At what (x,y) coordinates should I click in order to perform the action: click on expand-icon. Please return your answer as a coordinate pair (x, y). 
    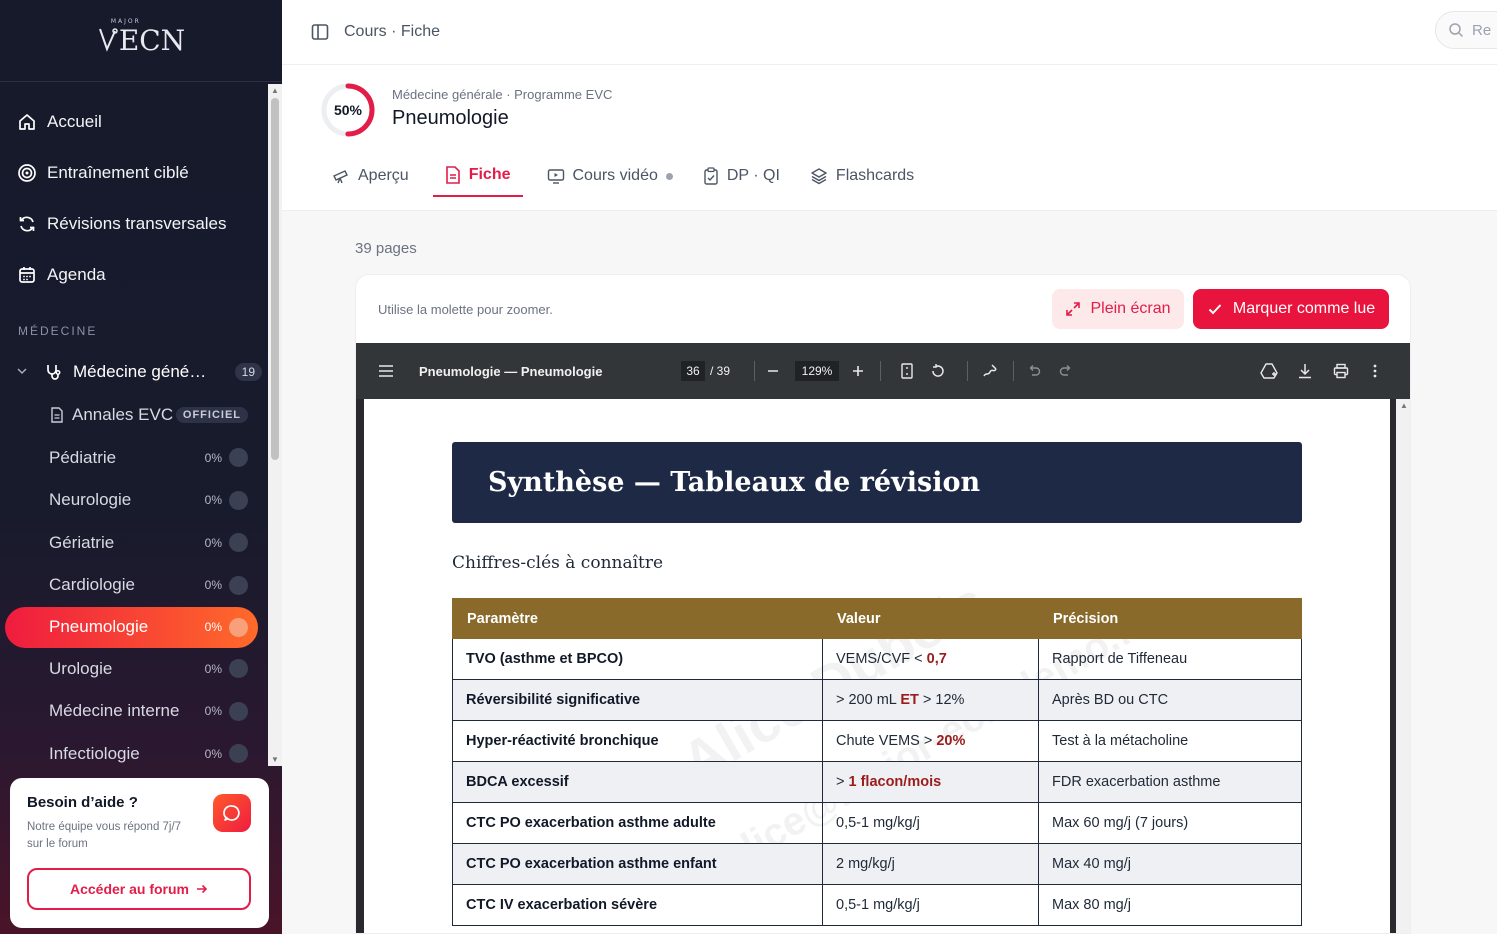
    Looking at the image, I should click on (1073, 309).